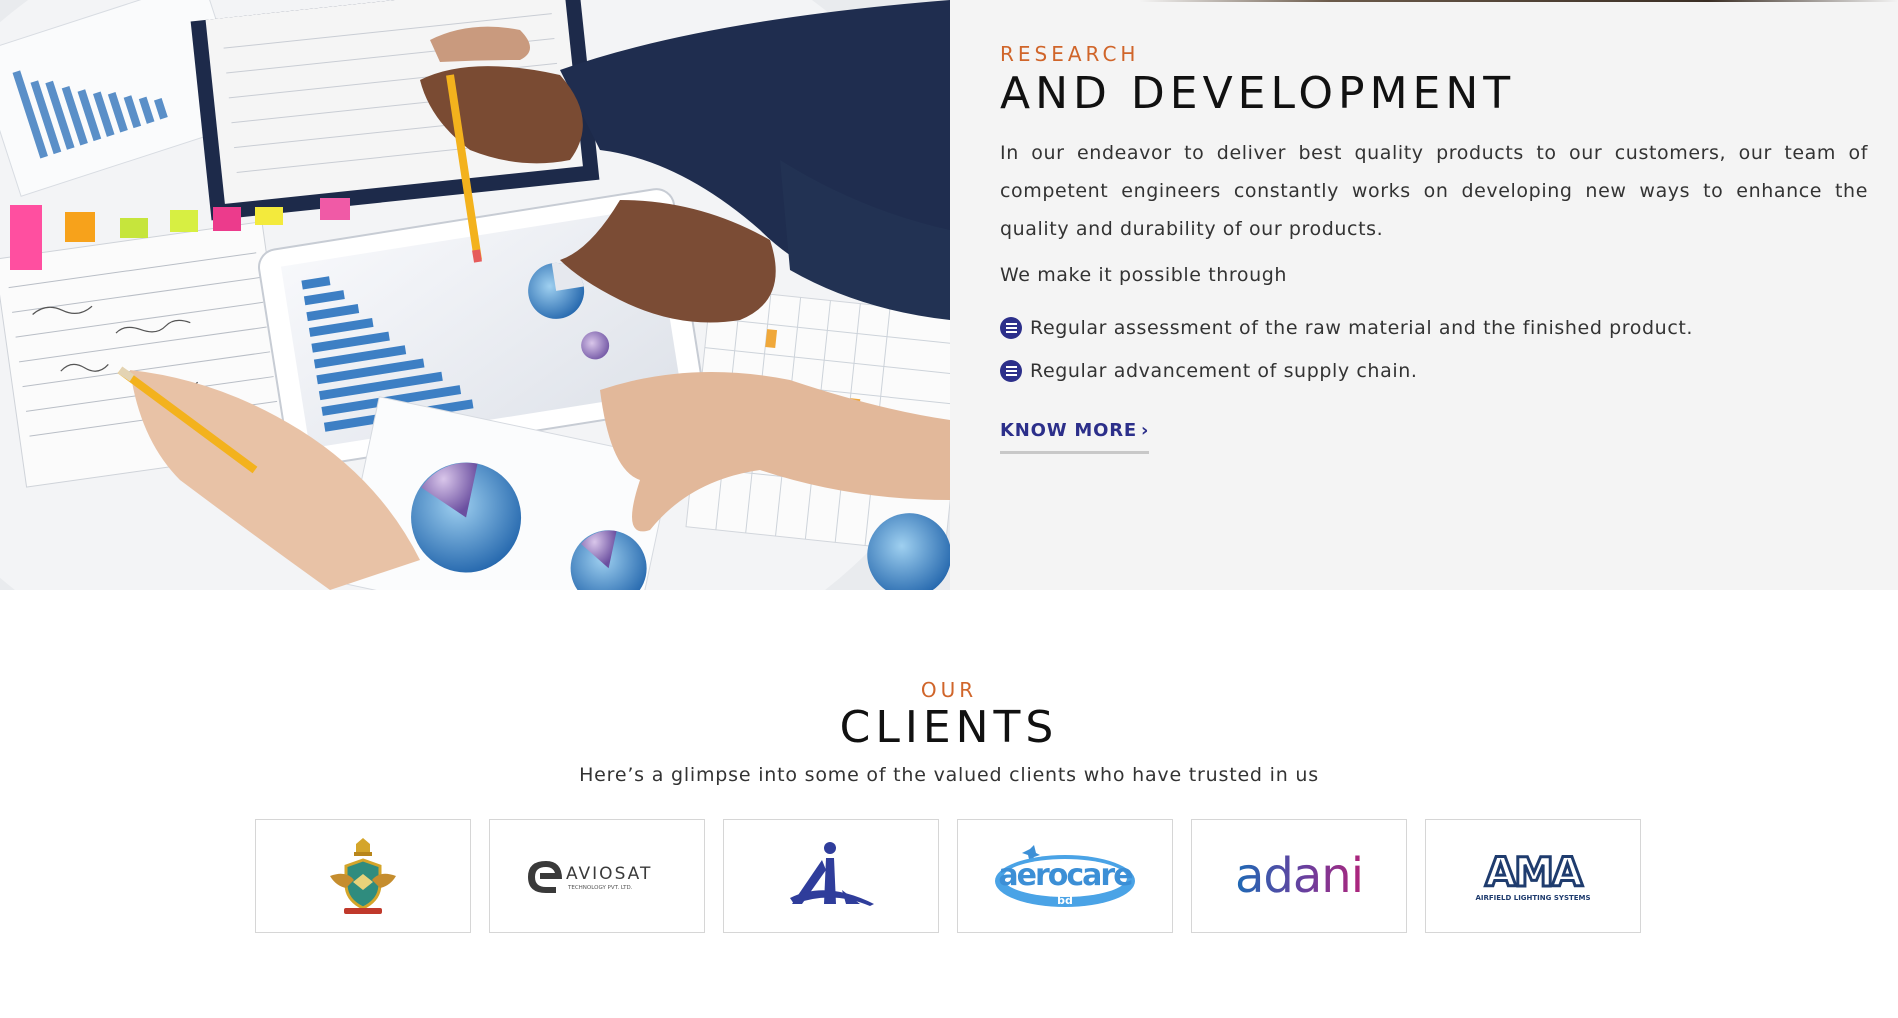 Image resolution: width=1898 pixels, height=1018 pixels. I want to click on client-logo-card: AVIOSAT TECHNOLOGY PVT. LTD., so click(597, 876).